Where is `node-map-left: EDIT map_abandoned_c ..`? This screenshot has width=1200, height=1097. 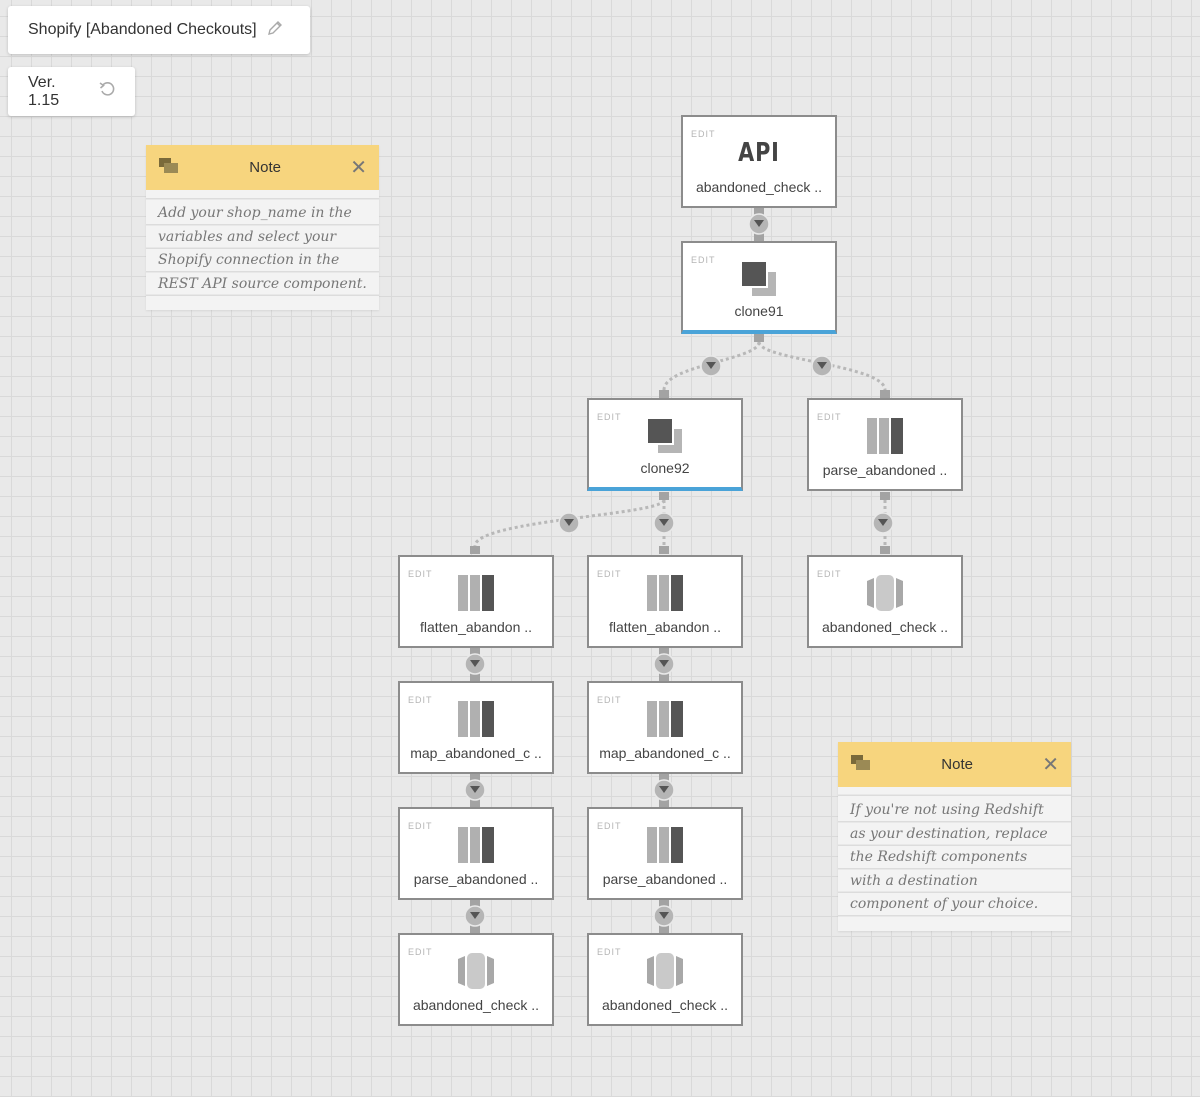 node-map-left: EDIT map_abandoned_c .. is located at coordinates (476, 727).